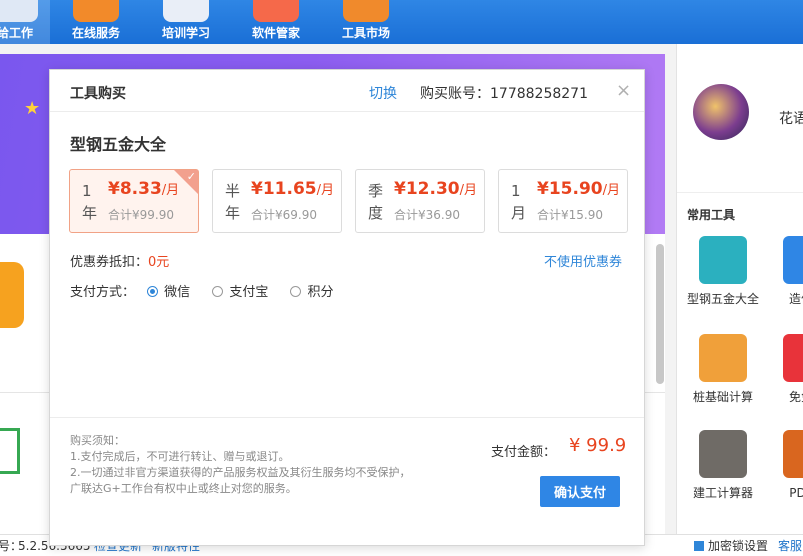 This screenshot has height=556, width=803. I want to click on payment-option-wechat: 微信, so click(168, 290).